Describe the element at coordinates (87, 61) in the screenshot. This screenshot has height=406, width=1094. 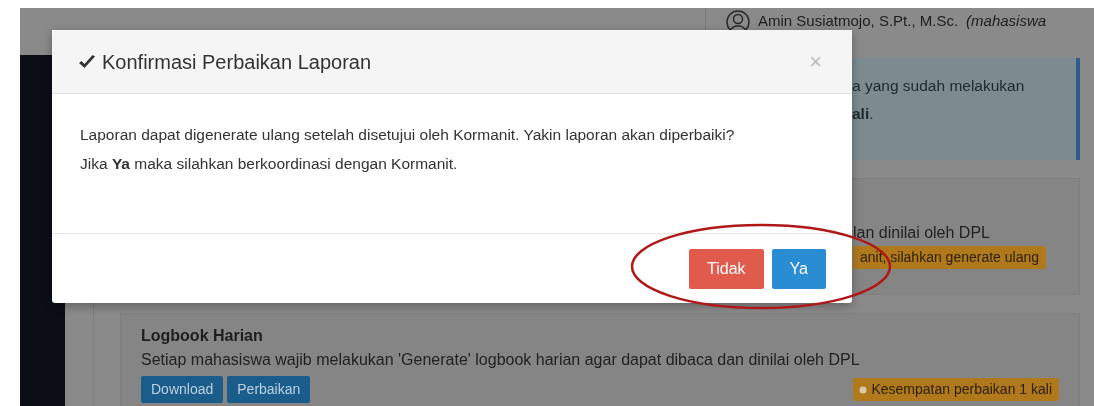
I see `check-icon` at that location.